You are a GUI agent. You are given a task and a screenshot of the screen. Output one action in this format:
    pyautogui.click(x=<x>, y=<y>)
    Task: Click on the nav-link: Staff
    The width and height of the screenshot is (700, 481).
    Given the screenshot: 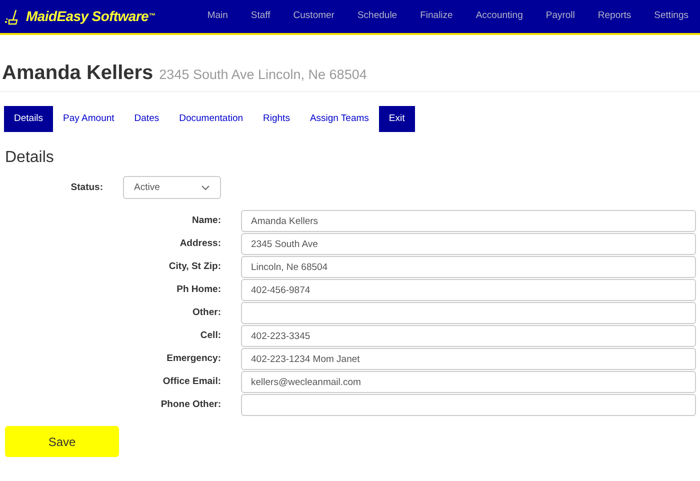 What is the action you would take?
    pyautogui.click(x=260, y=16)
    